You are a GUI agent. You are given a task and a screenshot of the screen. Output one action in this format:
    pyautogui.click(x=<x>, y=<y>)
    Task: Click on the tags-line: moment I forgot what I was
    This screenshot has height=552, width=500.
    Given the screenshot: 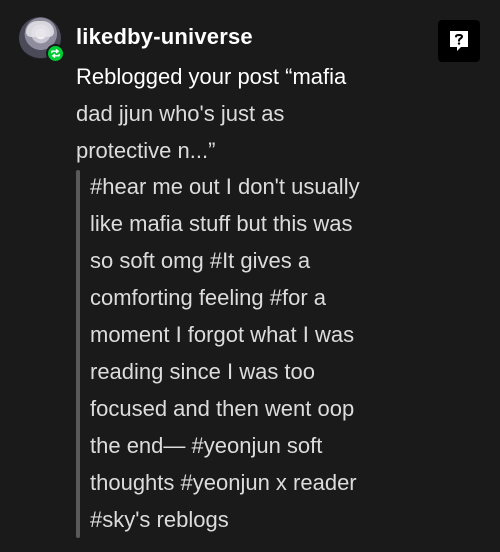 What is the action you would take?
    pyautogui.click(x=222, y=334)
    